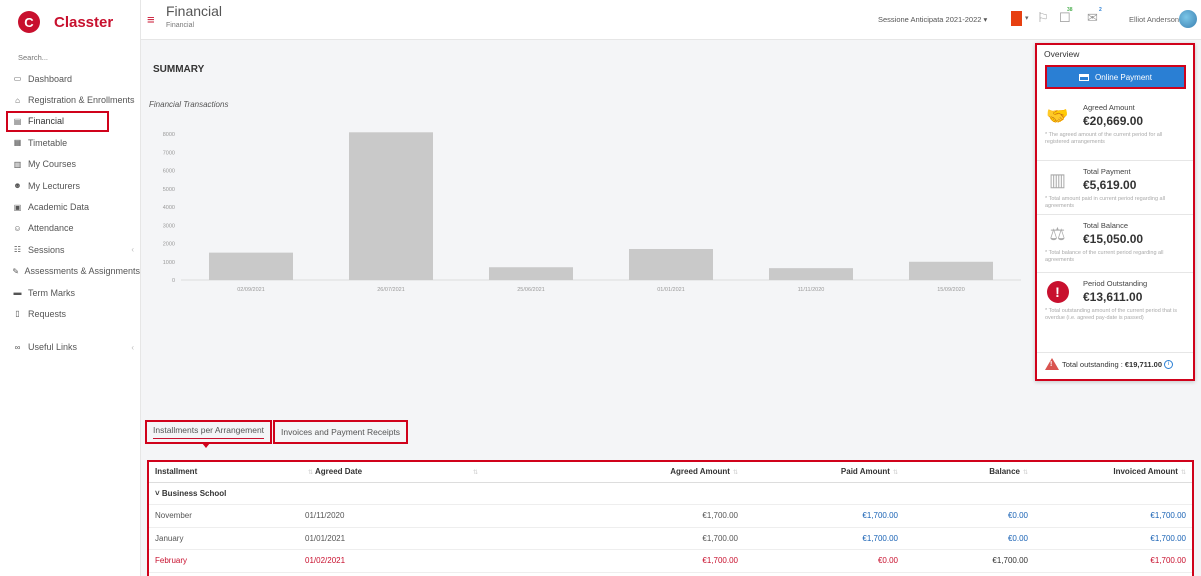 The height and width of the screenshot is (576, 1201). What do you see at coordinates (531, 290) in the screenshot?
I see `x-tick-label: 25/06/2021` at bounding box center [531, 290].